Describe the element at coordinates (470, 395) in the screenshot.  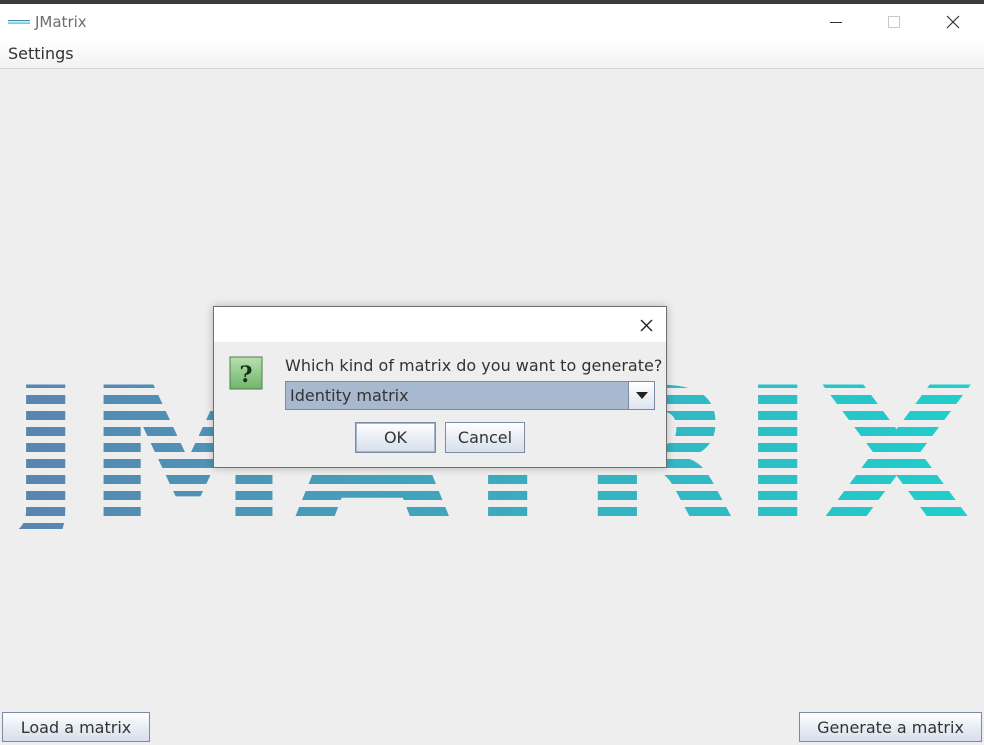
I see `matrix-type-select: Identity matrix` at that location.